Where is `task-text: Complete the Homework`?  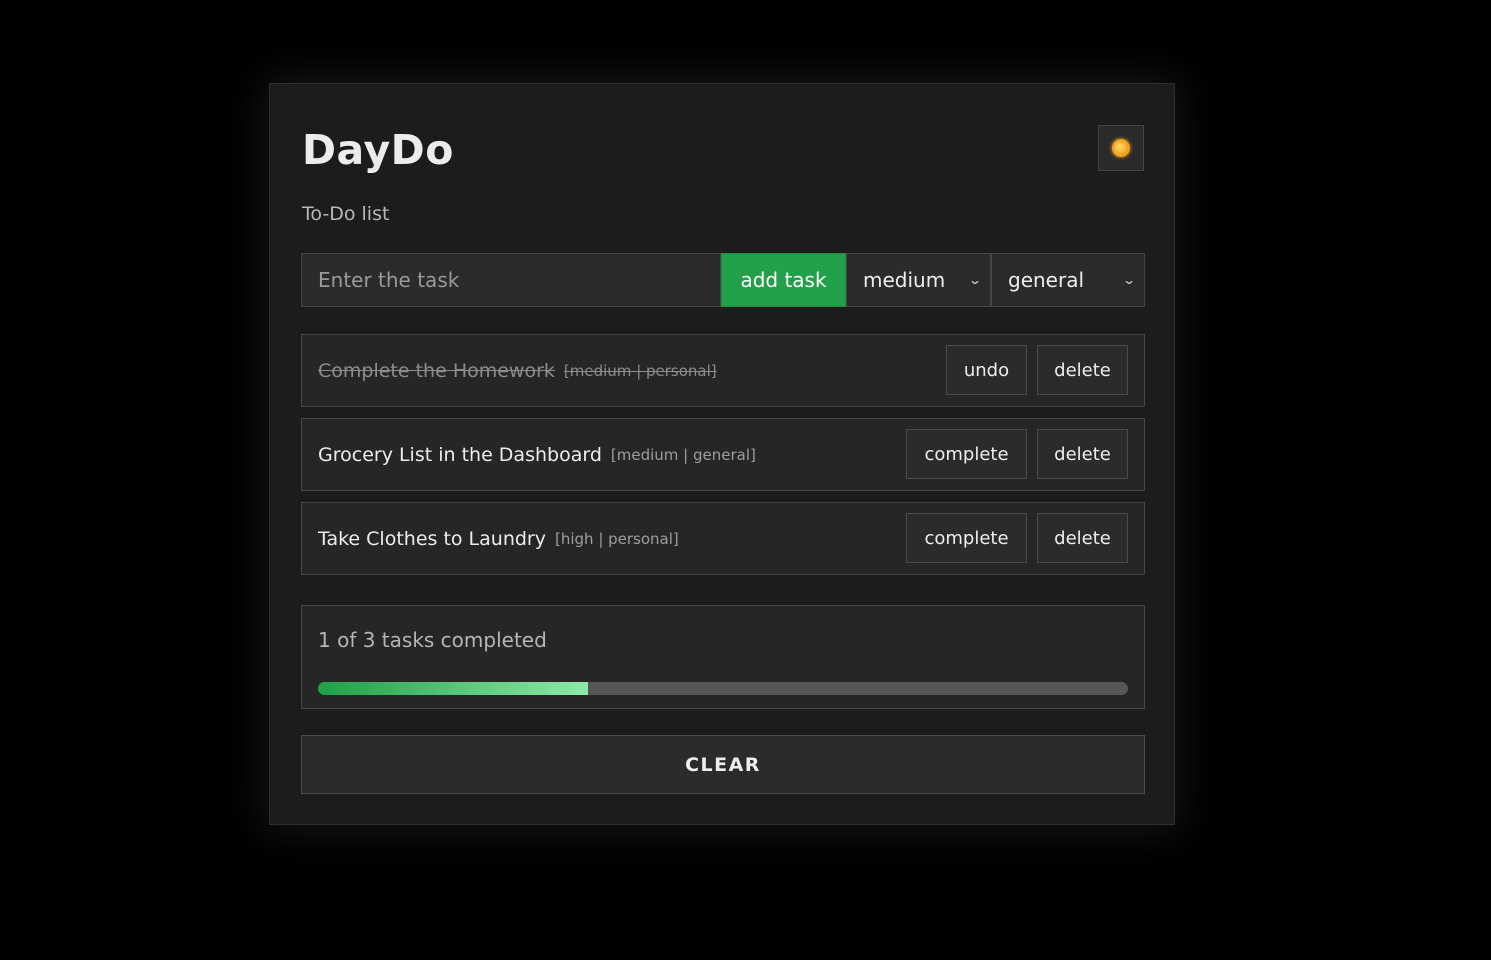 task-text: Complete the Homework is located at coordinates (436, 370).